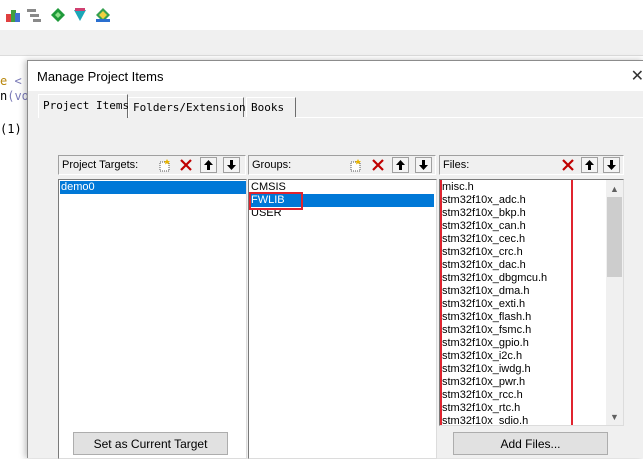 Image resolution: width=643 pixels, height=459 pixels. Describe the element at coordinates (589, 165) in the screenshot. I see `move-up-file-icon` at that location.